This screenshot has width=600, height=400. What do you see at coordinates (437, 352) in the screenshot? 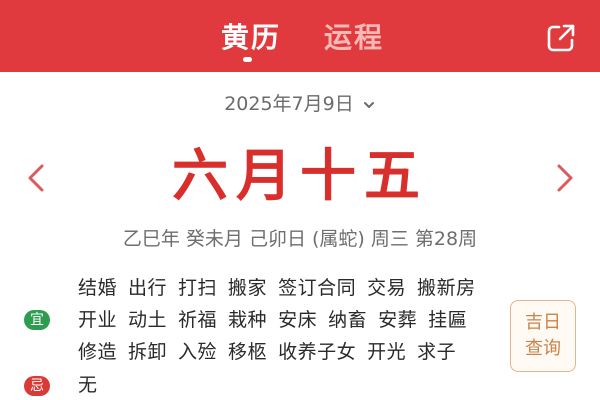
I see `yi-item: 求子` at bounding box center [437, 352].